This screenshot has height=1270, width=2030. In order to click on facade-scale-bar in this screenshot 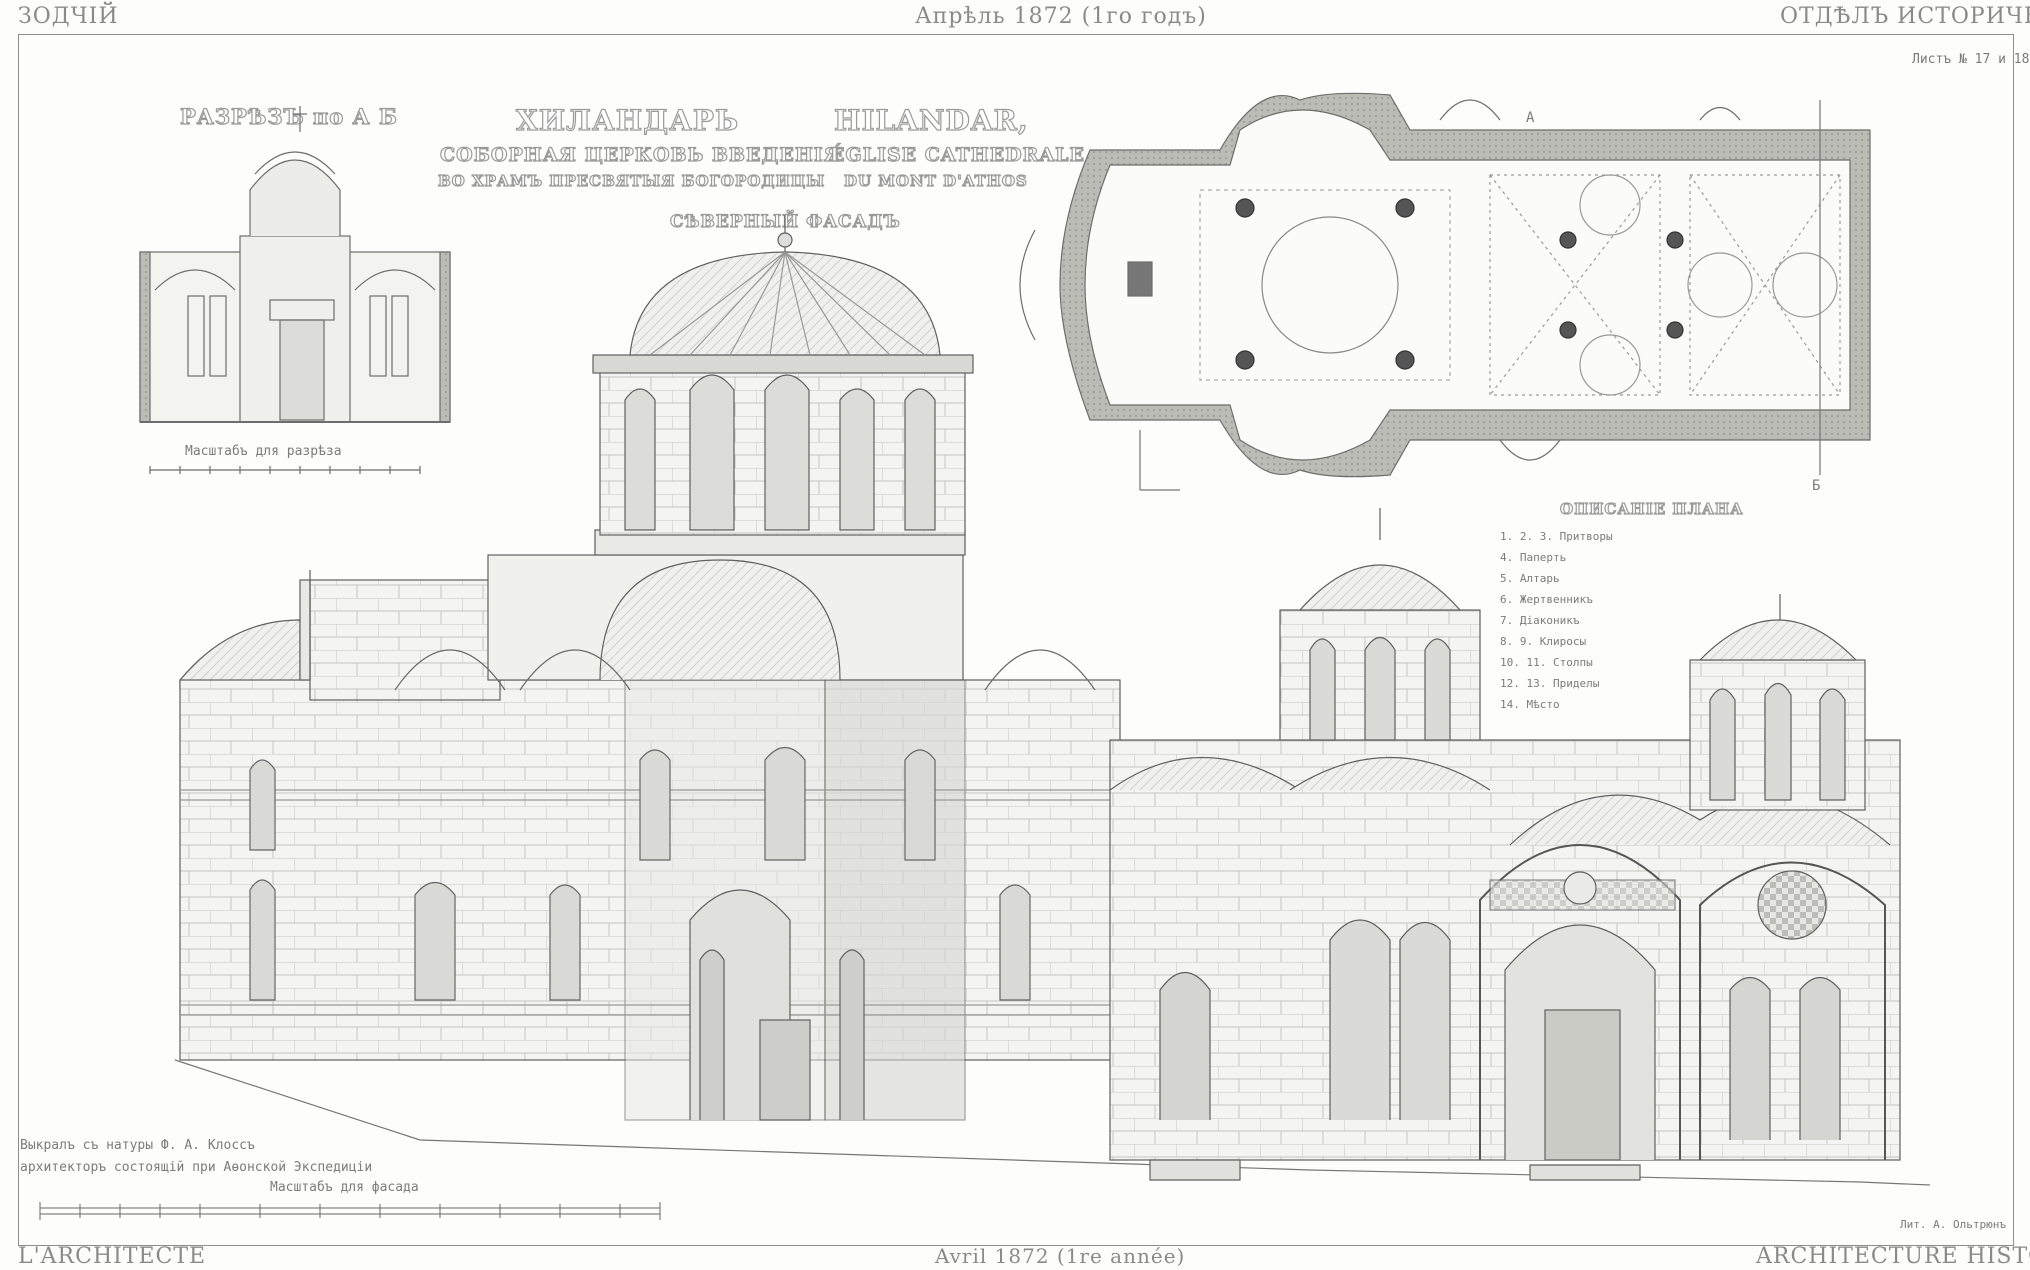, I will do `click(350, 1211)`.